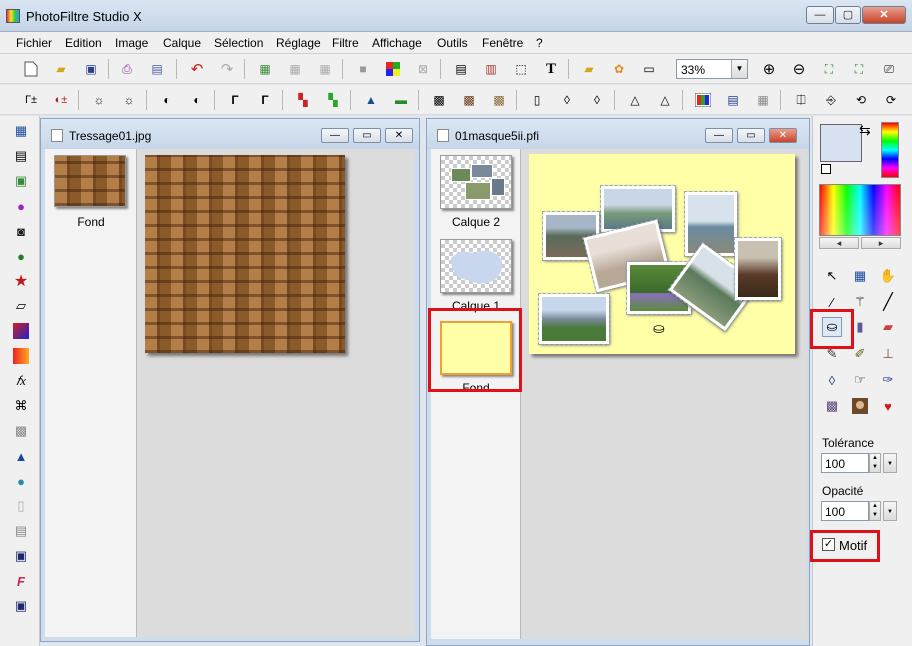 This screenshot has height=646, width=912. Describe the element at coordinates (888, 327) in the screenshot. I see `eraser-tool-icon: ▰` at that location.